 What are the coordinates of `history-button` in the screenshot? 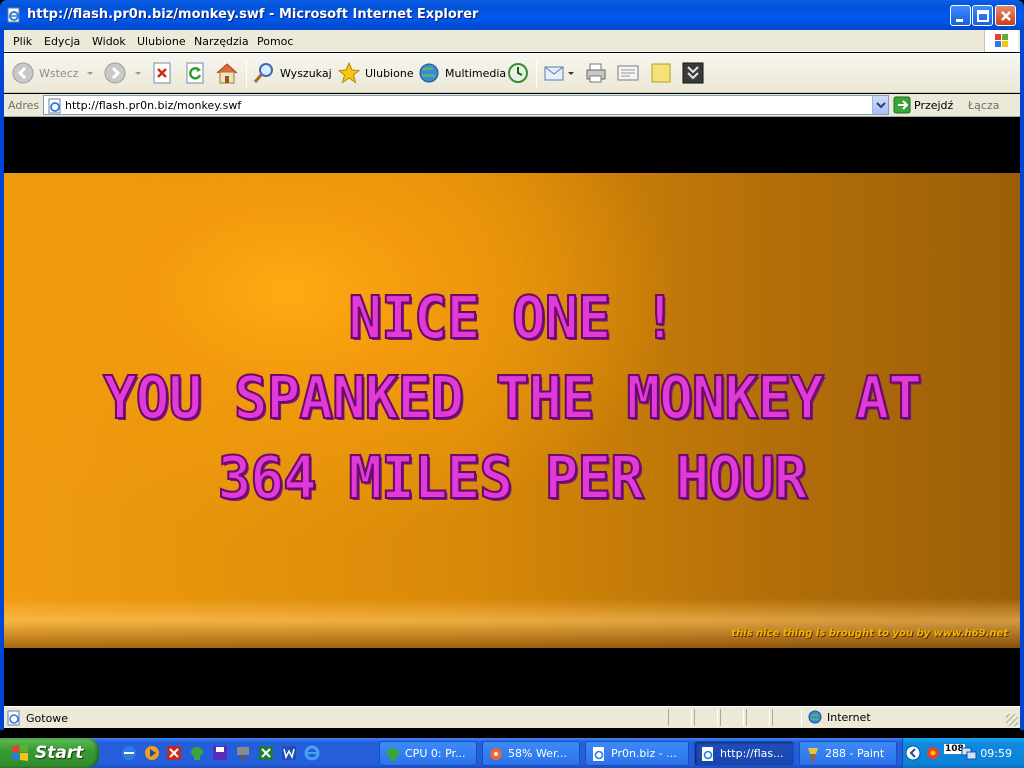 It's located at (518, 73).